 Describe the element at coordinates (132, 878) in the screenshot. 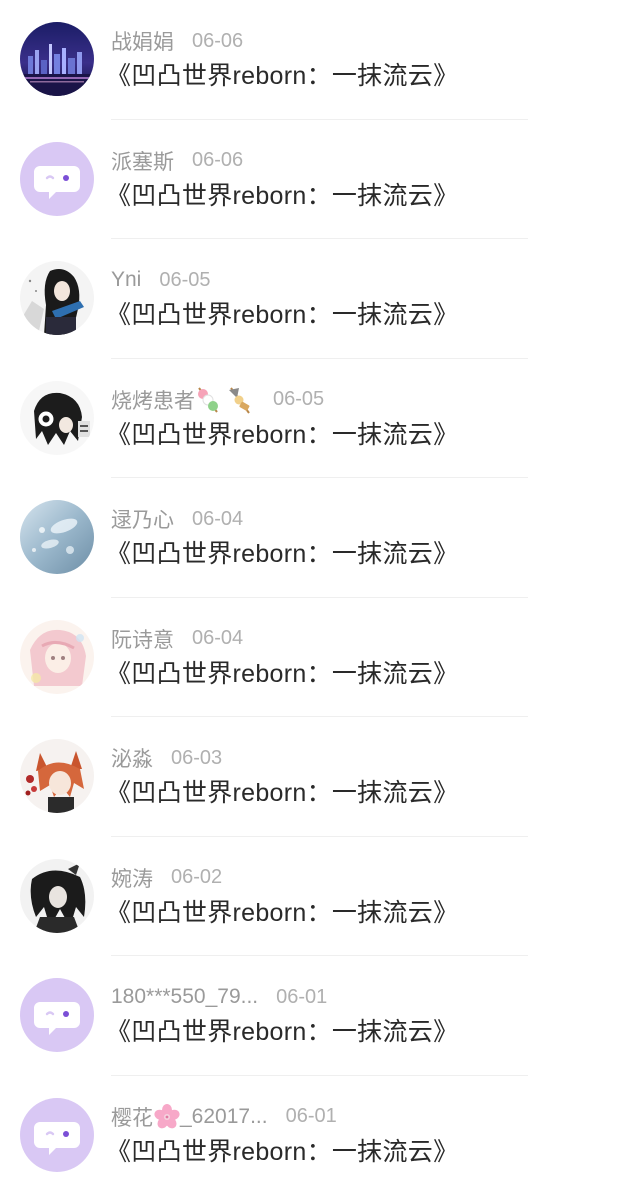

I see `username: 婉涛` at that location.